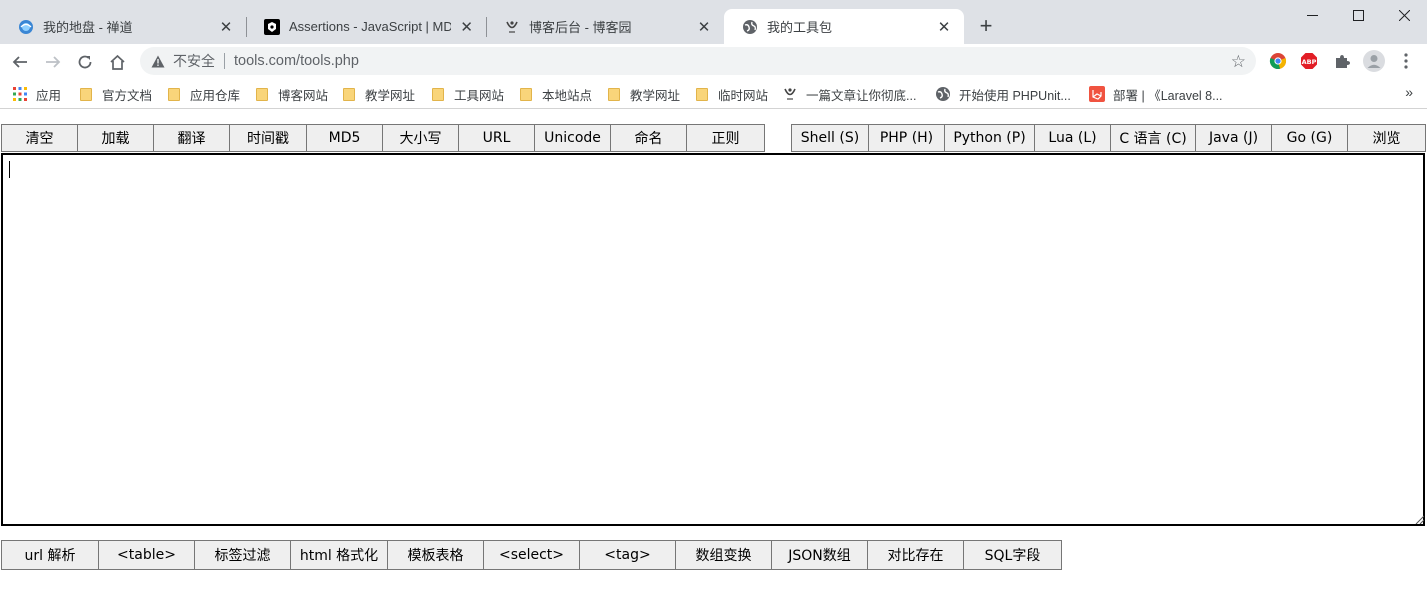 This screenshot has width=1427, height=599. Describe the element at coordinates (88, 27) in the screenshot. I see `tab-title: 我的地盘 - 禅道` at that location.